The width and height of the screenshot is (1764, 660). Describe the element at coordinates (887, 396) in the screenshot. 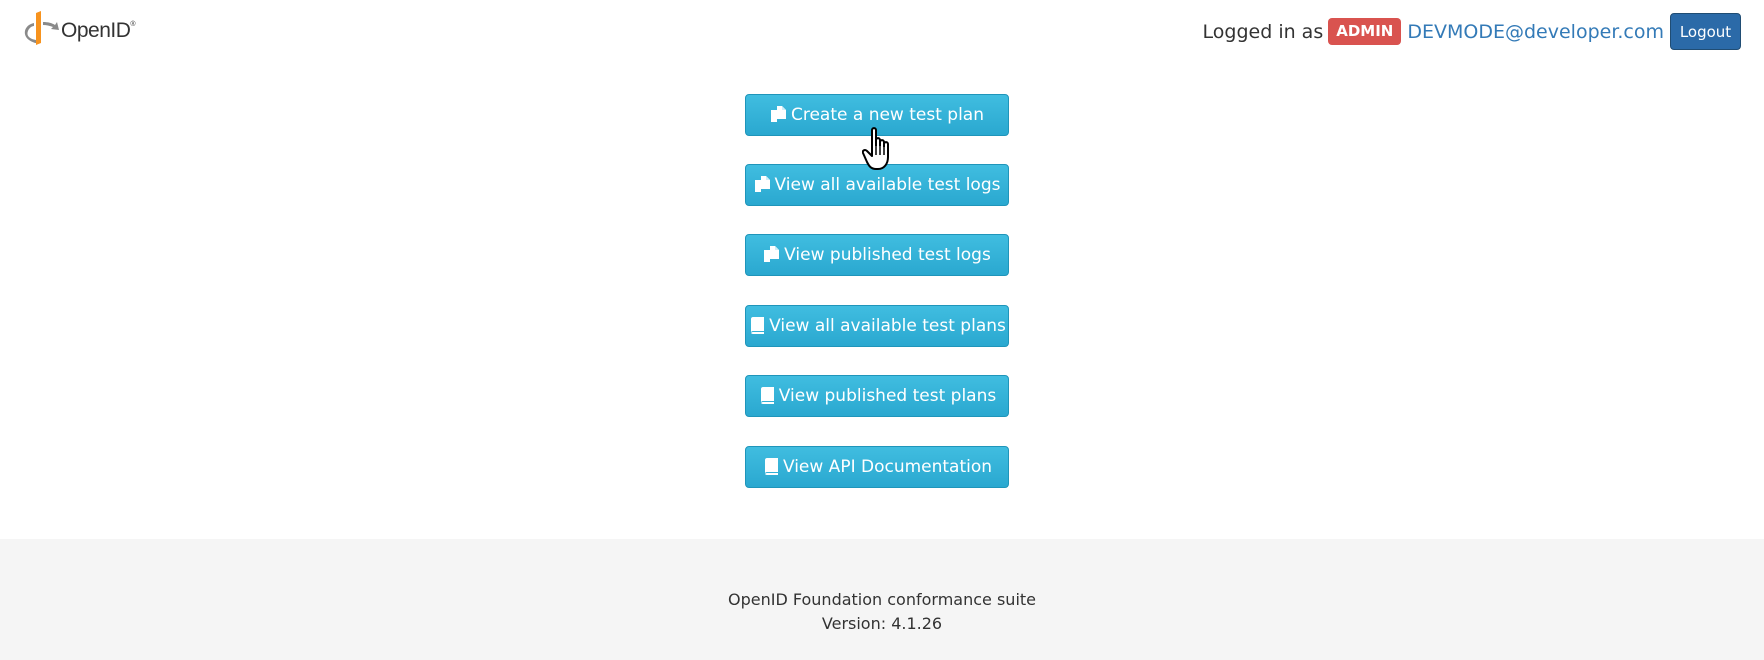

I see `menu-item-label: View published test plans` at that location.